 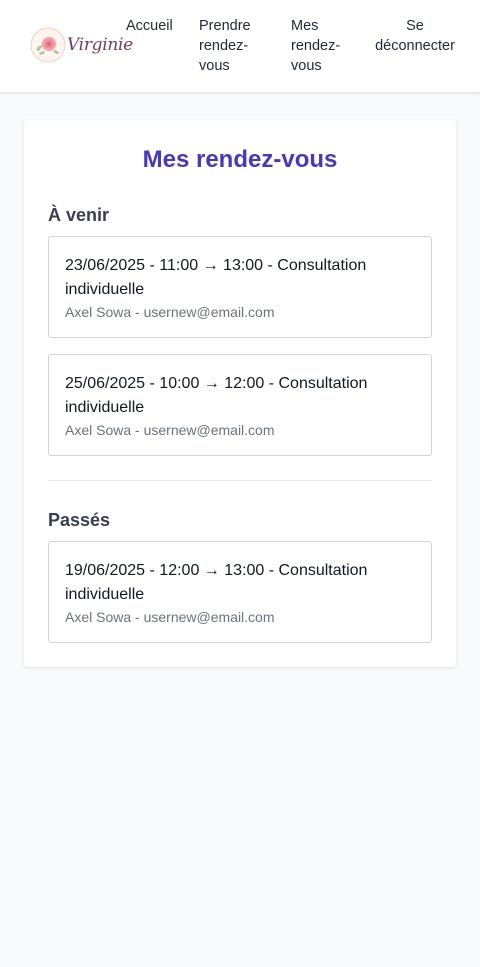 I want to click on brand-logo: Virginie, so click(x=81, y=45).